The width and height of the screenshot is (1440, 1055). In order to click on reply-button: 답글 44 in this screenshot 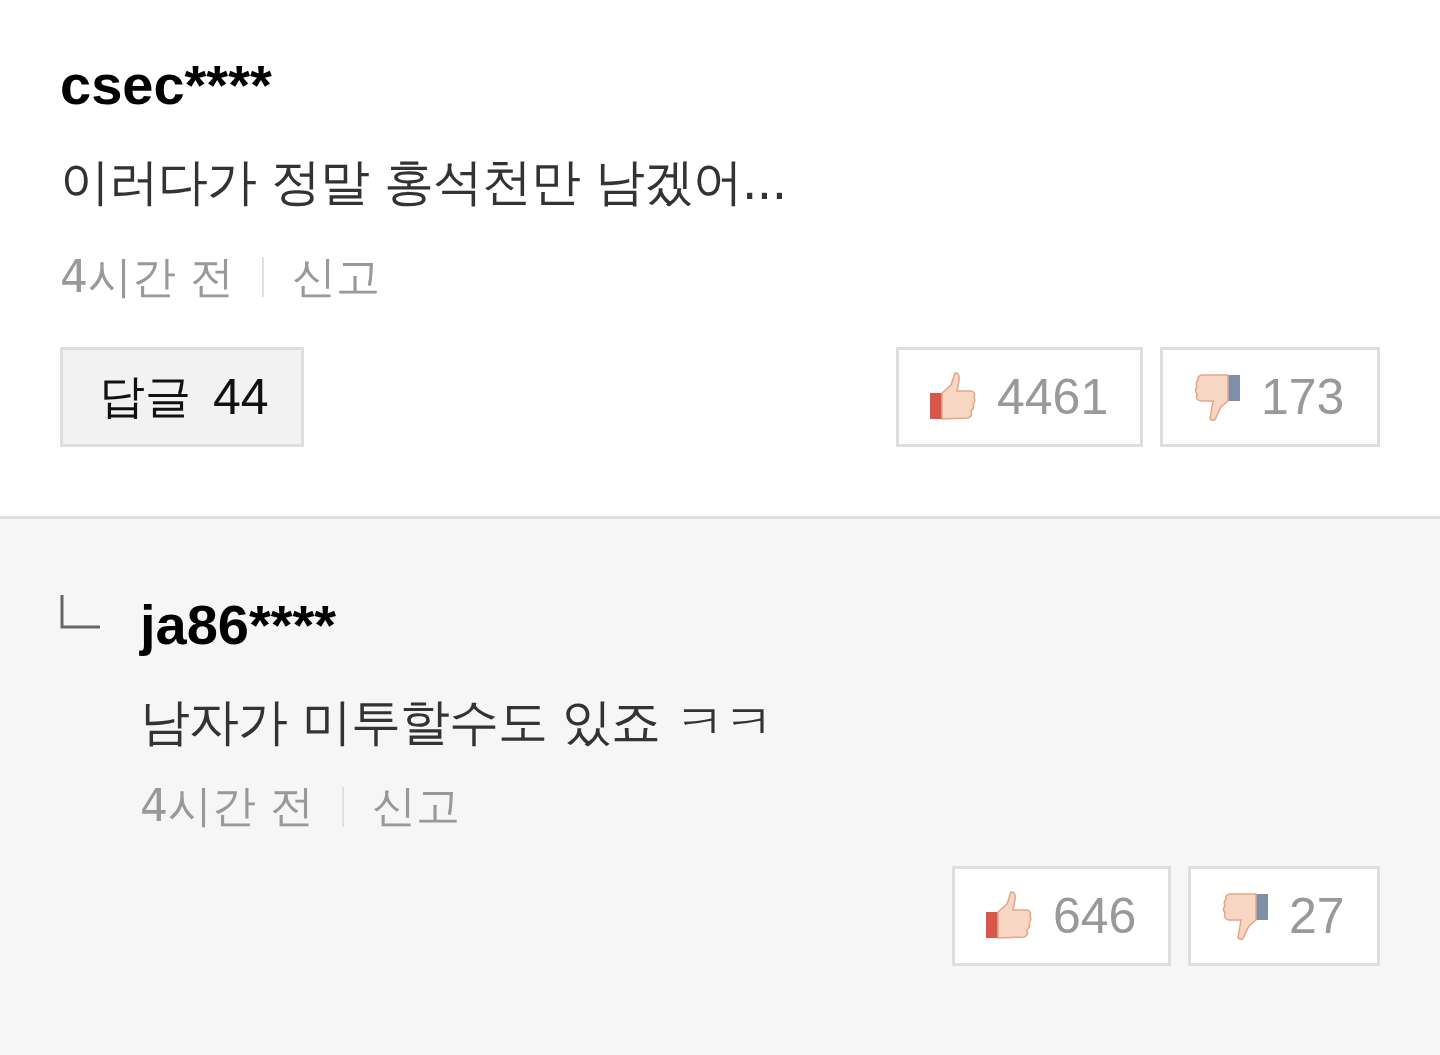, I will do `click(182, 397)`.